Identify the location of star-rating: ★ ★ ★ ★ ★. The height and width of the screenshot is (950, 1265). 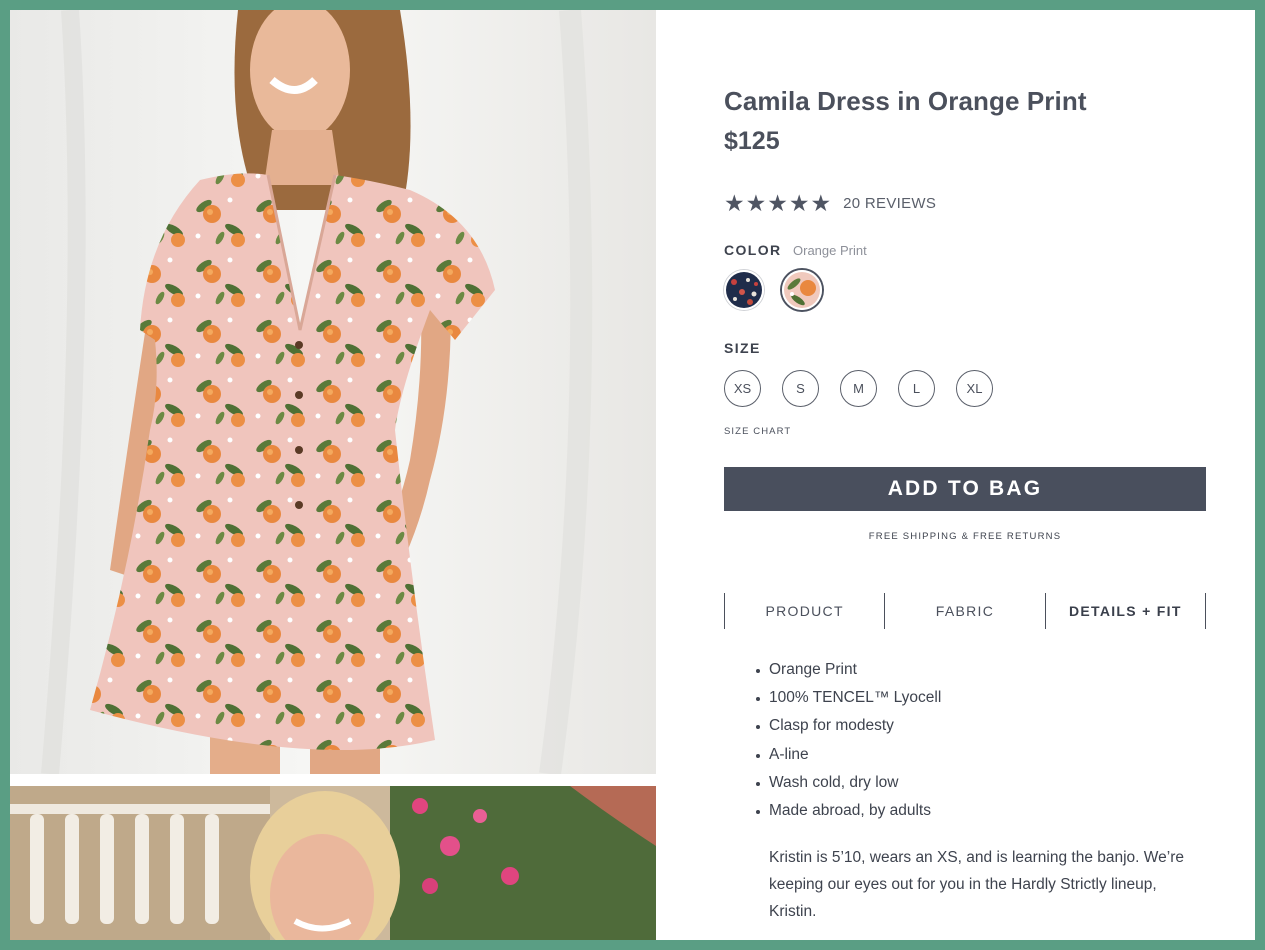
(777, 203).